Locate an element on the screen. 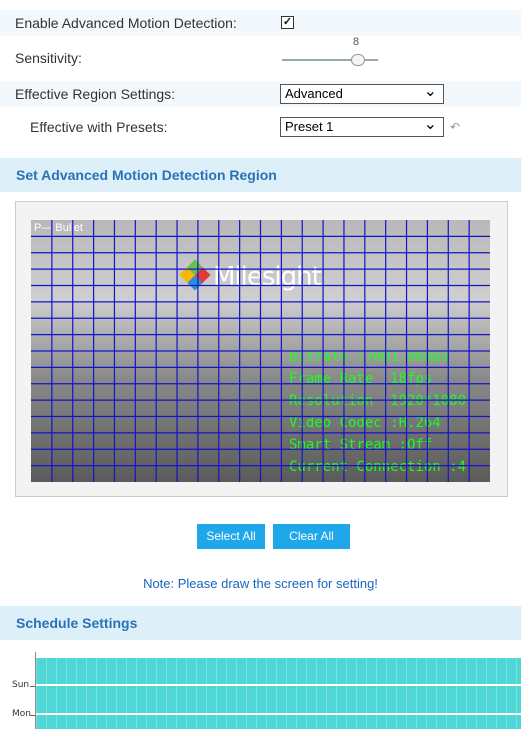  day-label-mon: Mon is located at coordinates (21, 714).